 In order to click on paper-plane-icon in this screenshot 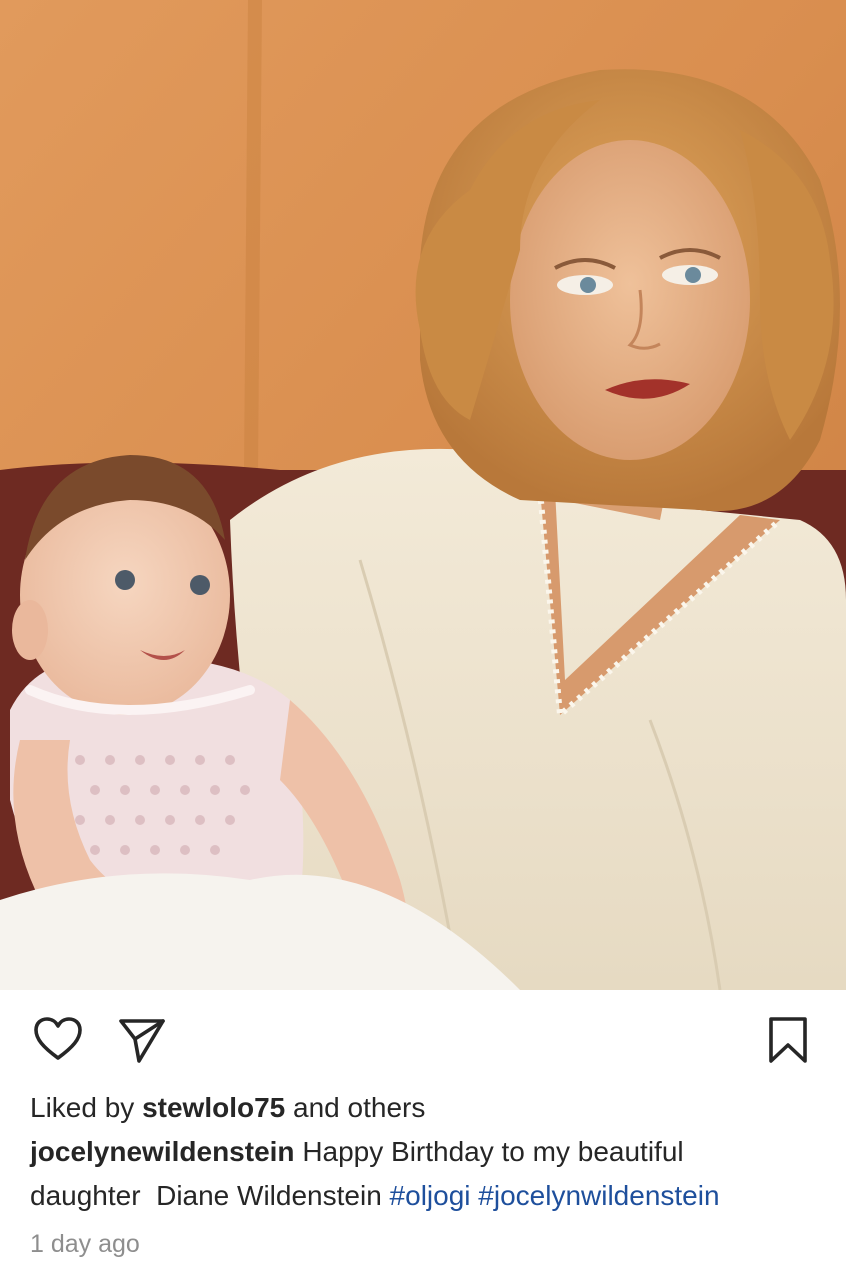, I will do `click(142, 1041)`.